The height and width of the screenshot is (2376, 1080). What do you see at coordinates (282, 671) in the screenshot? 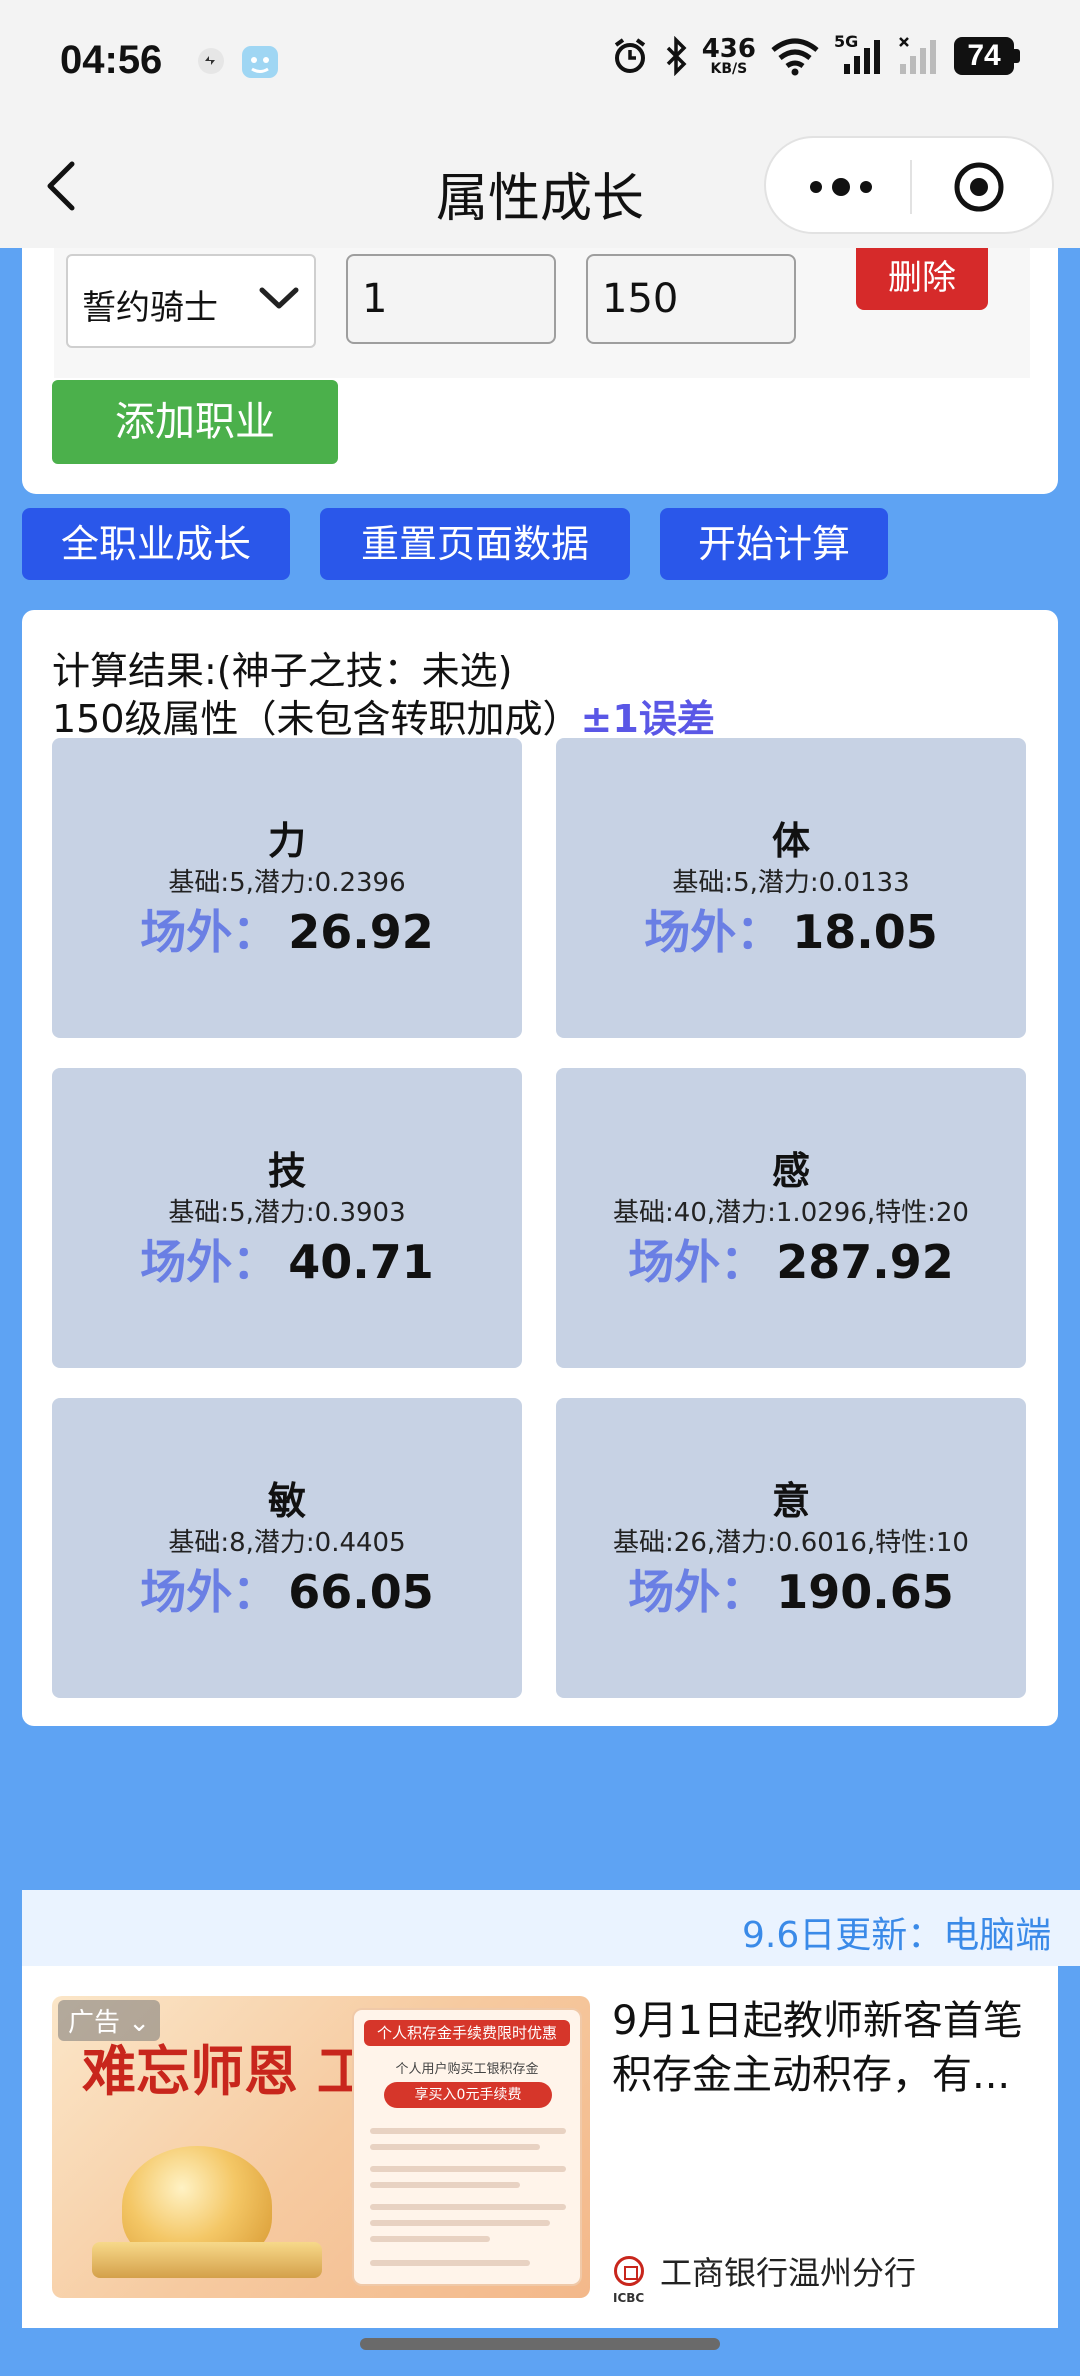
I see `results-title: 计算结果:(神子之技：未选)` at bounding box center [282, 671].